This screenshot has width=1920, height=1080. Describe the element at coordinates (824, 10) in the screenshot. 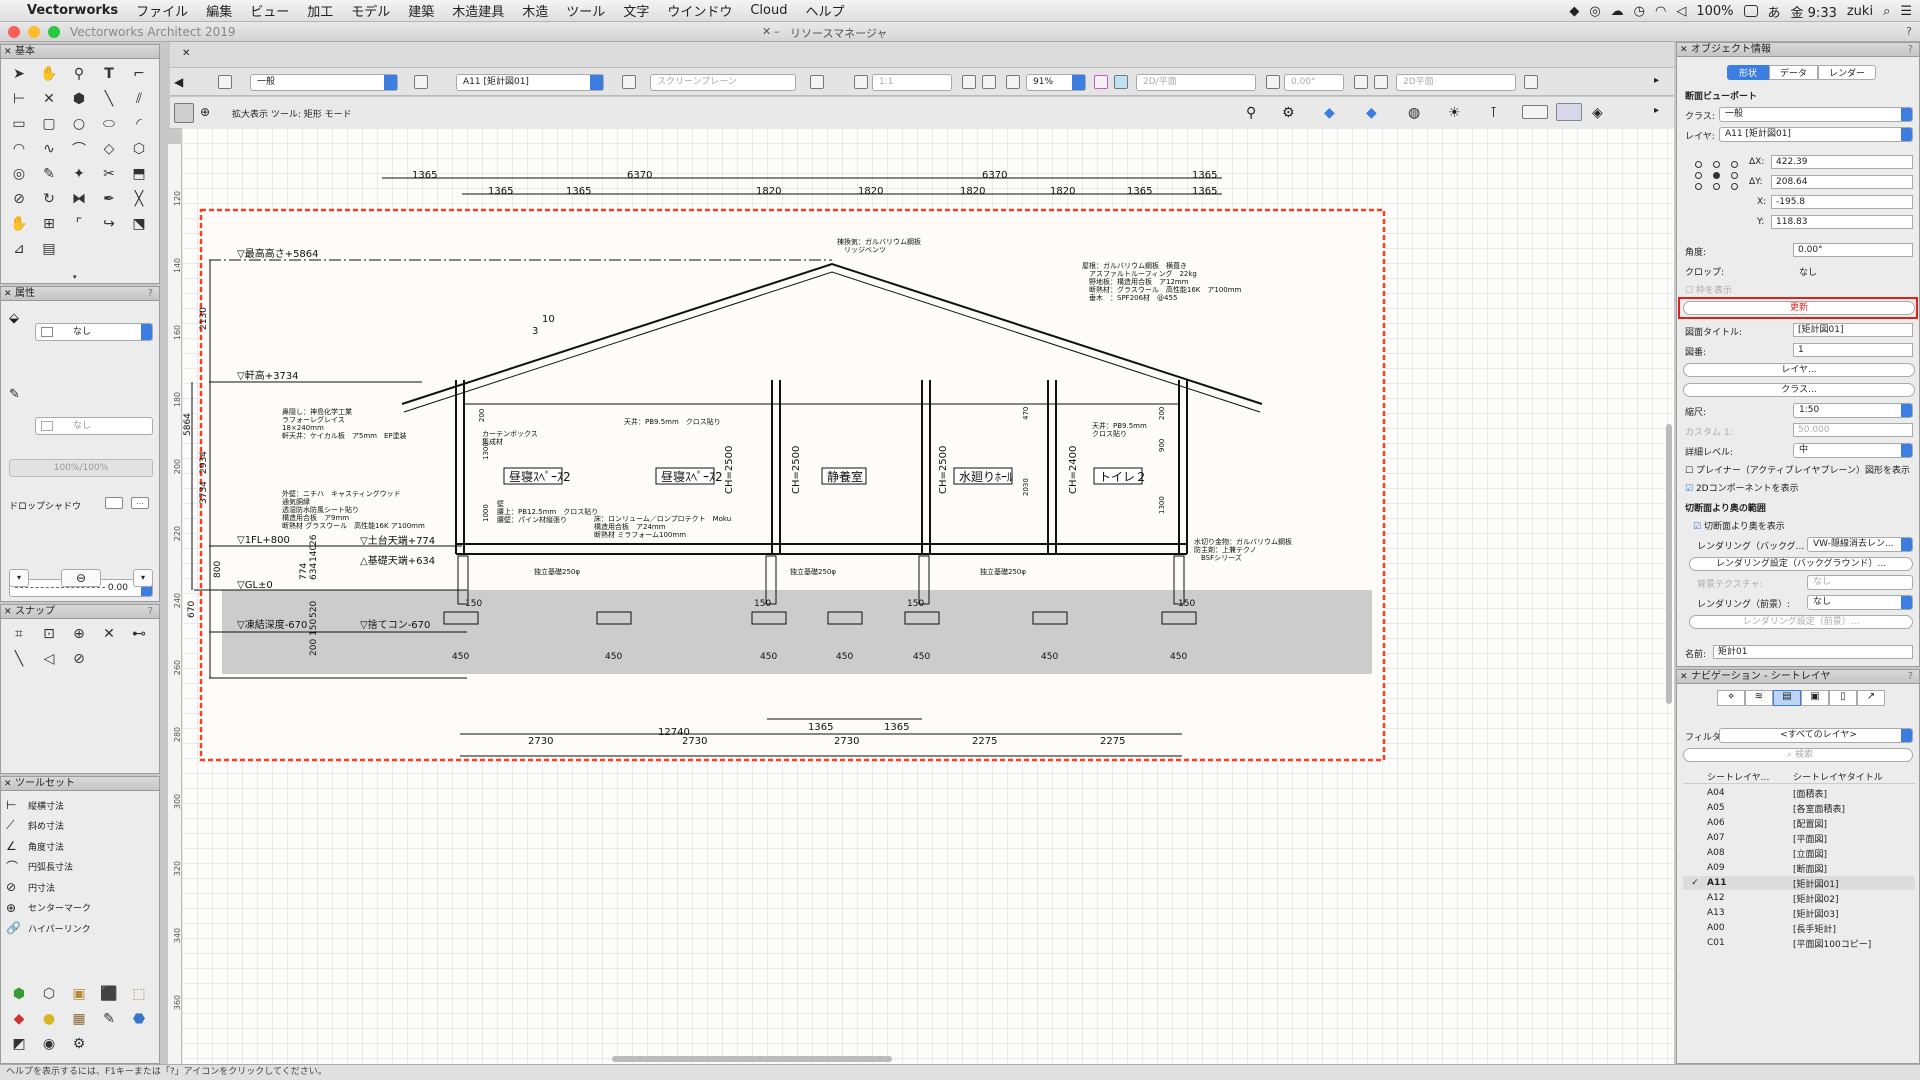

I see `menu-help: ヘルプ` at that location.